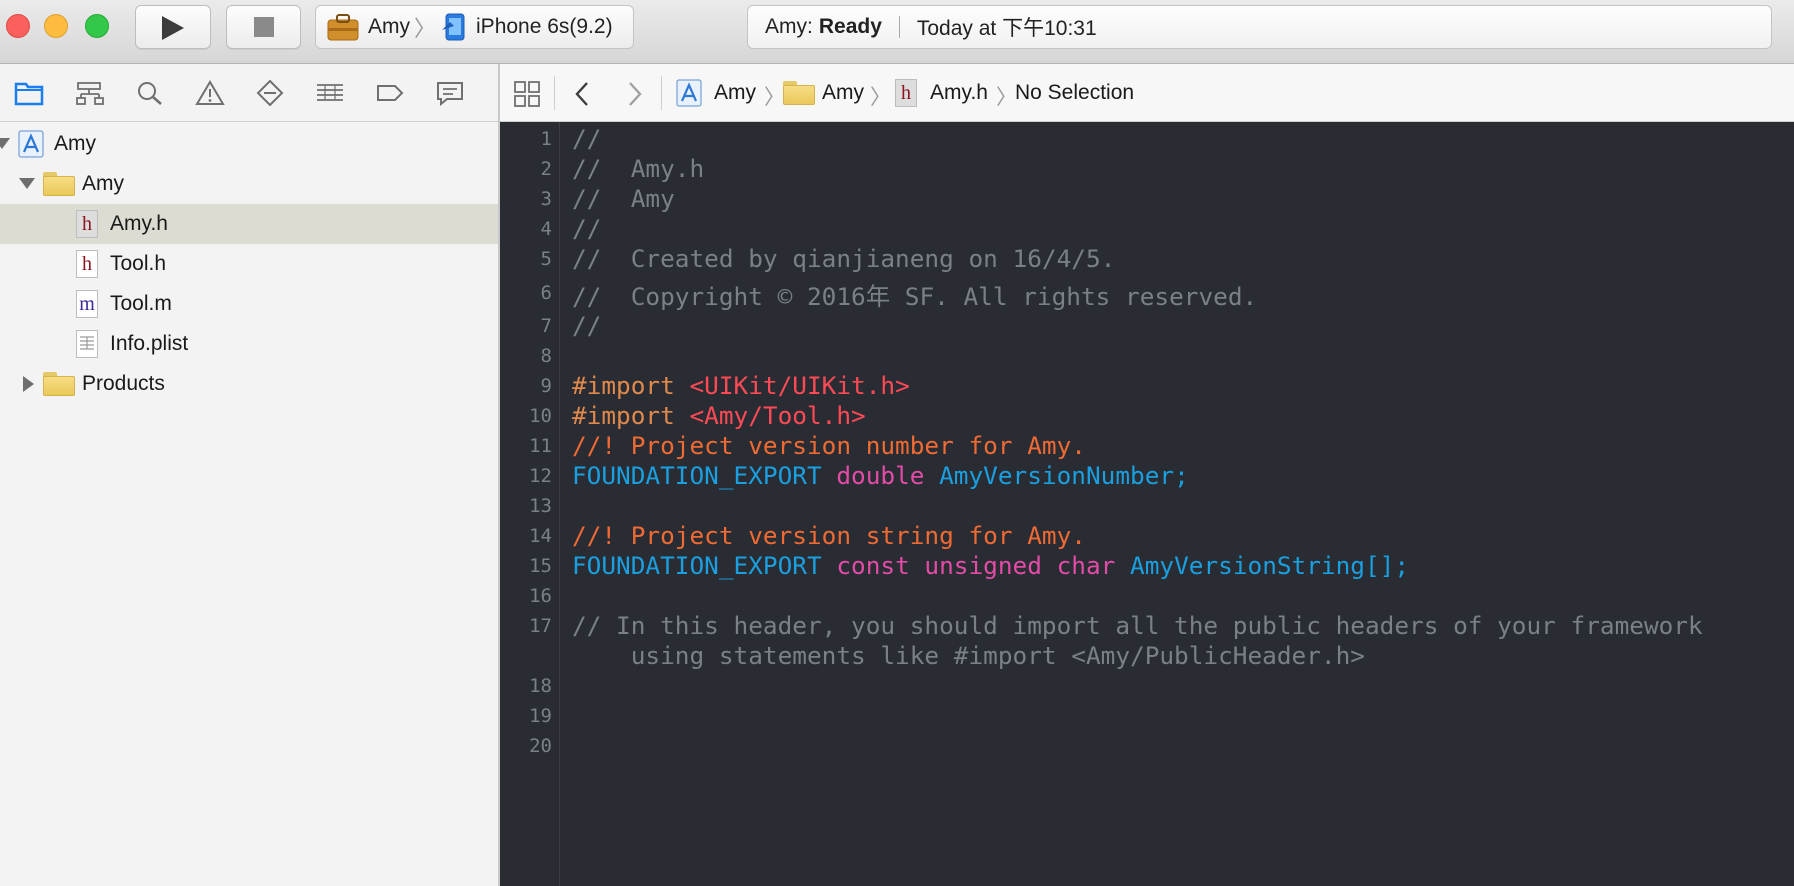  Describe the element at coordinates (587, 325) in the screenshot. I see `code-line-7: //` at that location.